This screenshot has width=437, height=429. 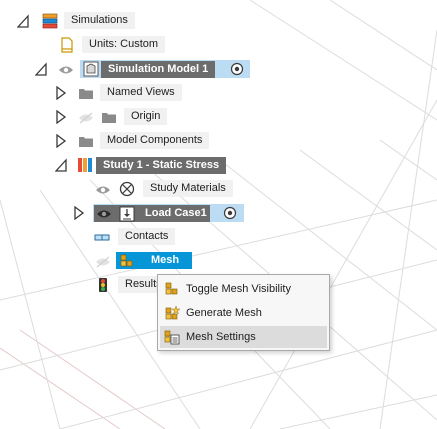 What do you see at coordinates (127, 189) in the screenshot?
I see `materials-icon` at bounding box center [127, 189].